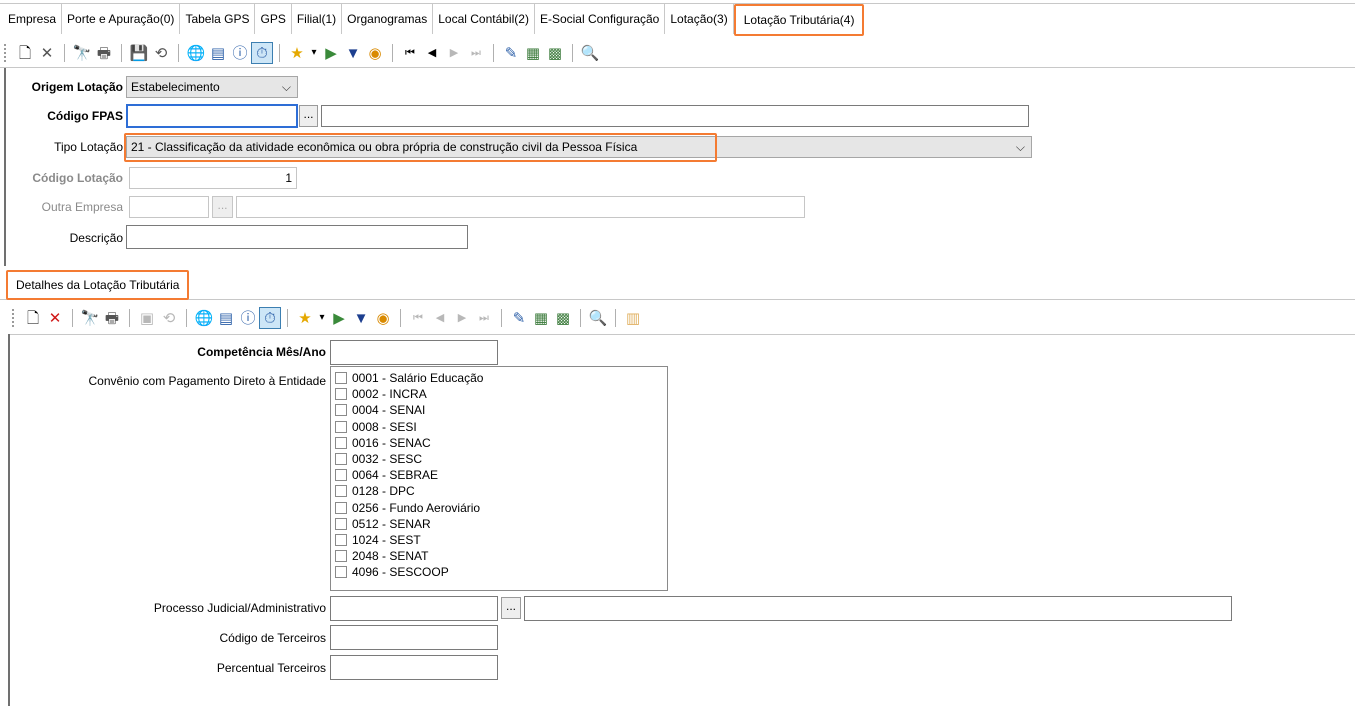  What do you see at coordinates (239, 608) in the screenshot?
I see `processo-label: Processo Judicial/Administrativo` at bounding box center [239, 608].